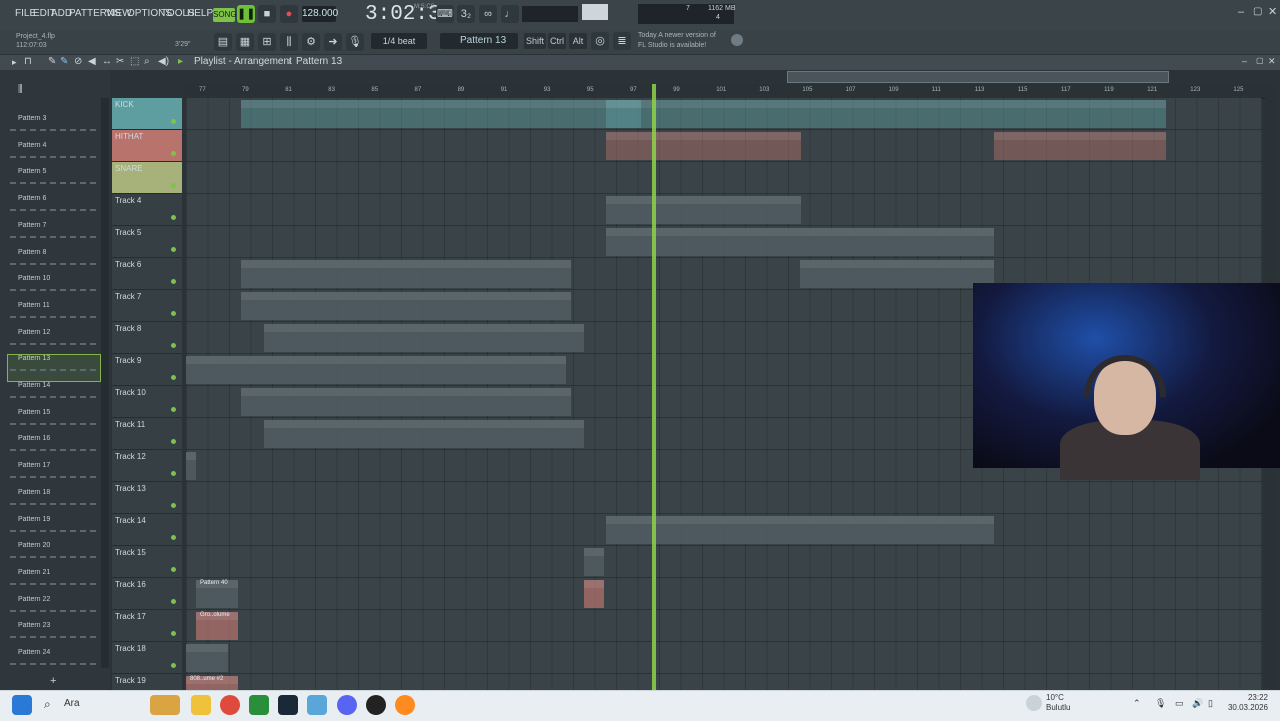 This screenshot has width=1280, height=721. What do you see at coordinates (288, 705) in the screenshot?
I see `steam-icon` at bounding box center [288, 705].